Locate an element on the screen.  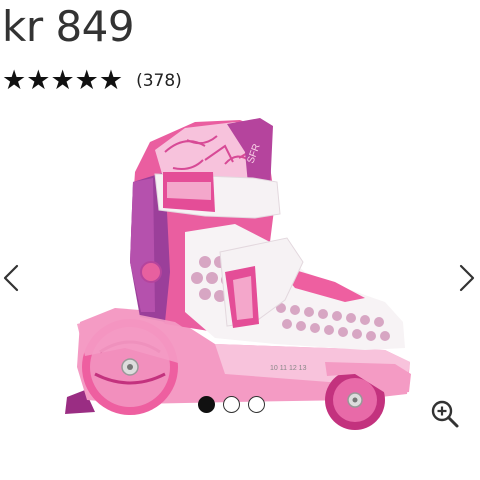
chevron-right-icon is located at coordinates (465, 278).